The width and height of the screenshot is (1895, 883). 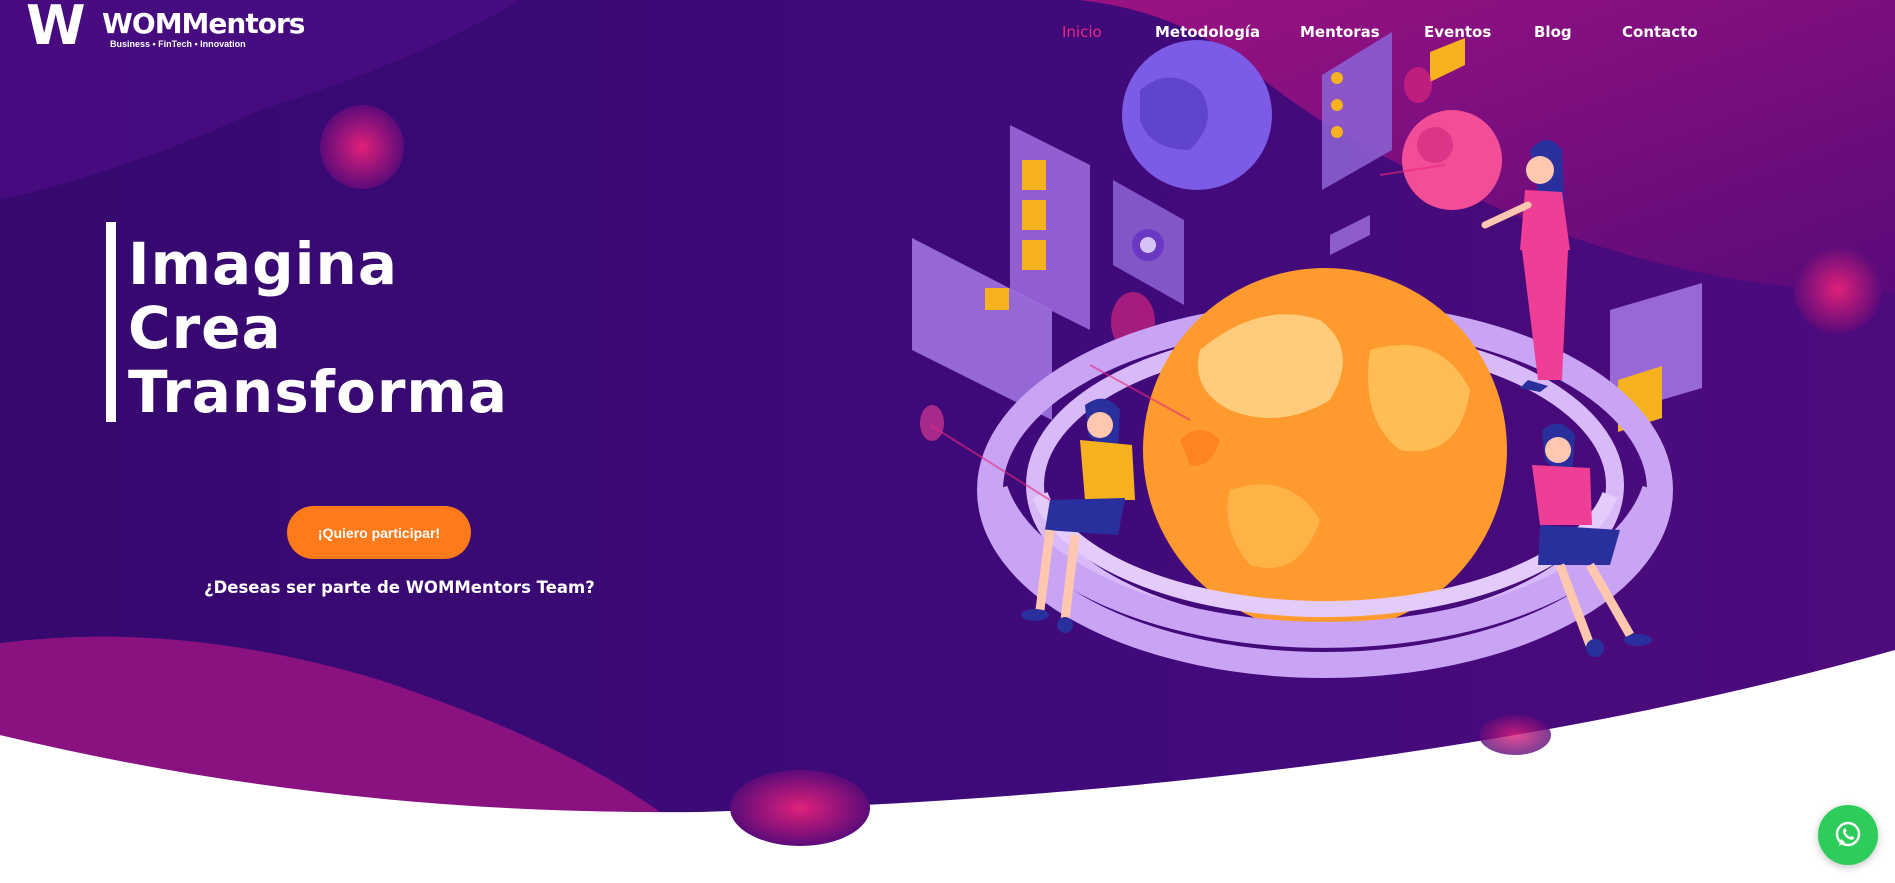 What do you see at coordinates (379, 532) in the screenshot?
I see `participate-button: ¡Quiero participar!` at bounding box center [379, 532].